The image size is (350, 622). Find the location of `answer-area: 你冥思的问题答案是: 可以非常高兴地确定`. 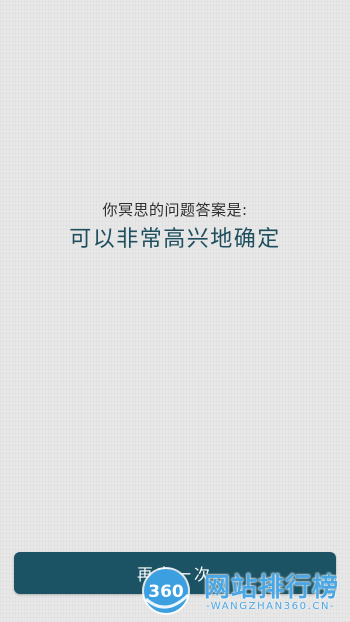

answer-area: 你冥思的问题答案是: 可以非常高兴地确定 is located at coordinates (175, 227).